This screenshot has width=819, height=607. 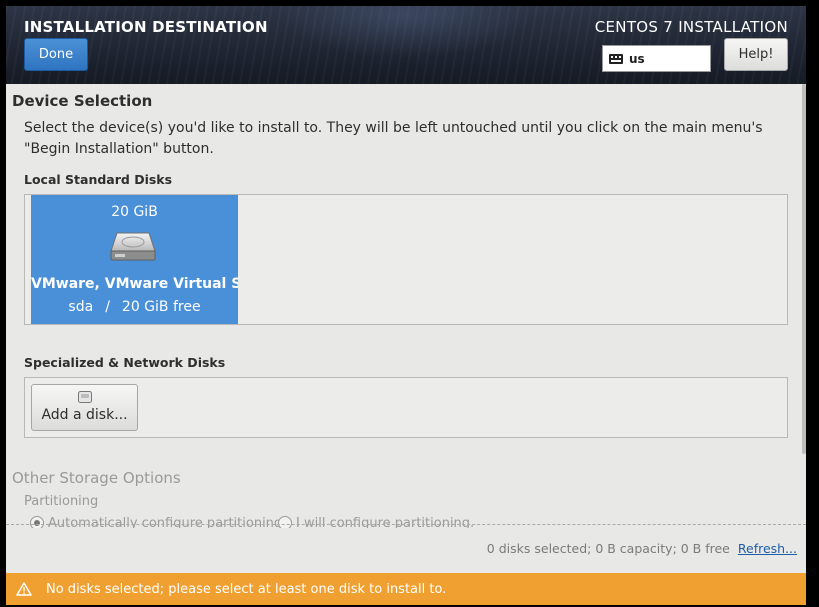 I want to click on manual-partition-radio, so click(x=285, y=522).